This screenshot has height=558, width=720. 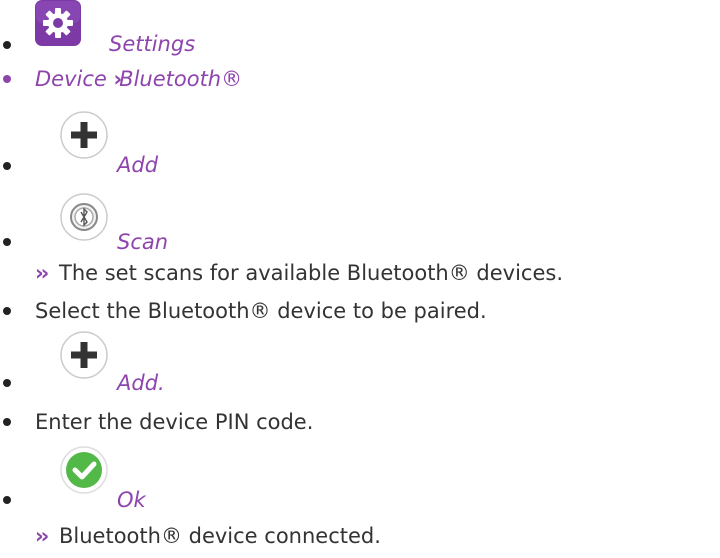 What do you see at coordinates (360, 422) in the screenshot?
I see `step-enter-pin: Enter the device PIN code.` at bounding box center [360, 422].